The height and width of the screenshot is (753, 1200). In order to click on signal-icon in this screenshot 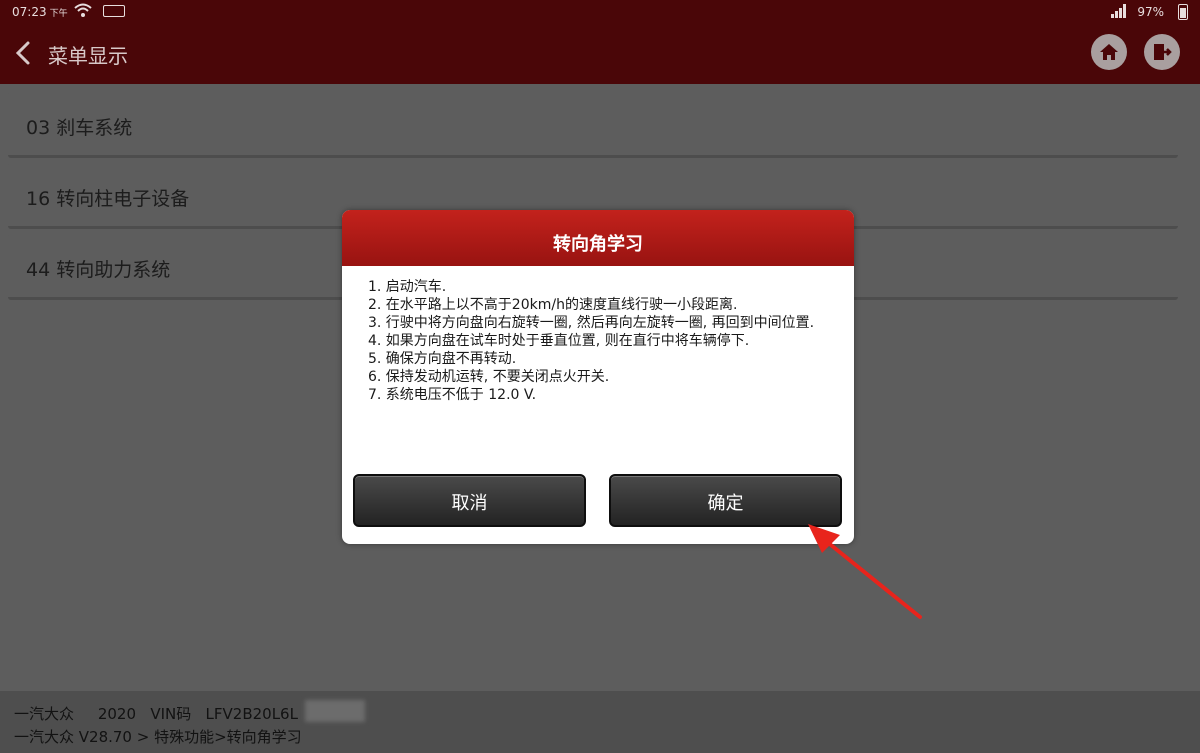, I will do `click(1118, 11)`.